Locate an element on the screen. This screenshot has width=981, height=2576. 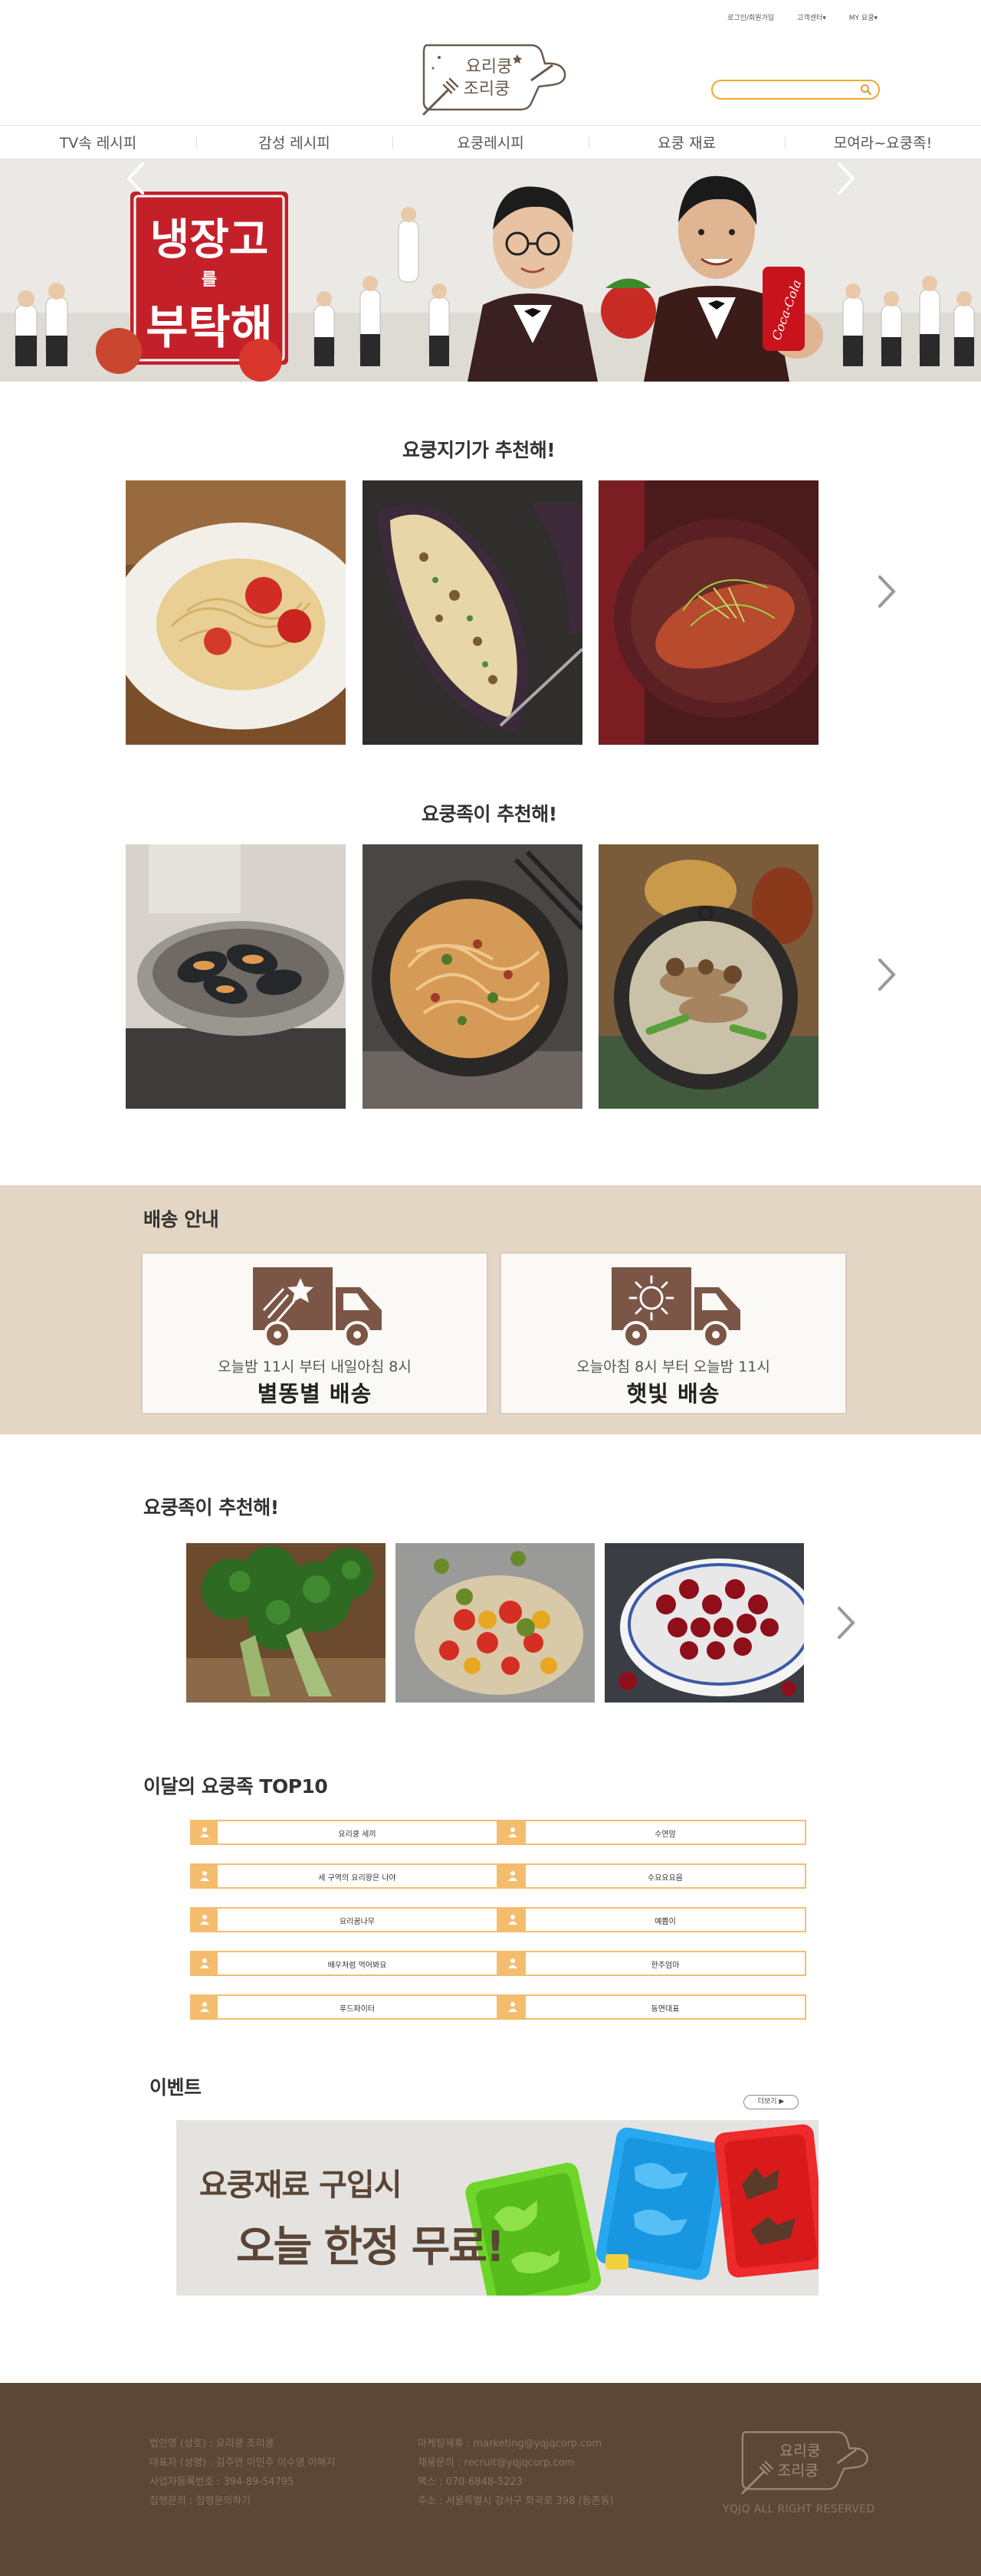
footer-ceo: 대표자 (성명) : 김주연 이민주 이수영 이해지 is located at coordinates (242, 2463).